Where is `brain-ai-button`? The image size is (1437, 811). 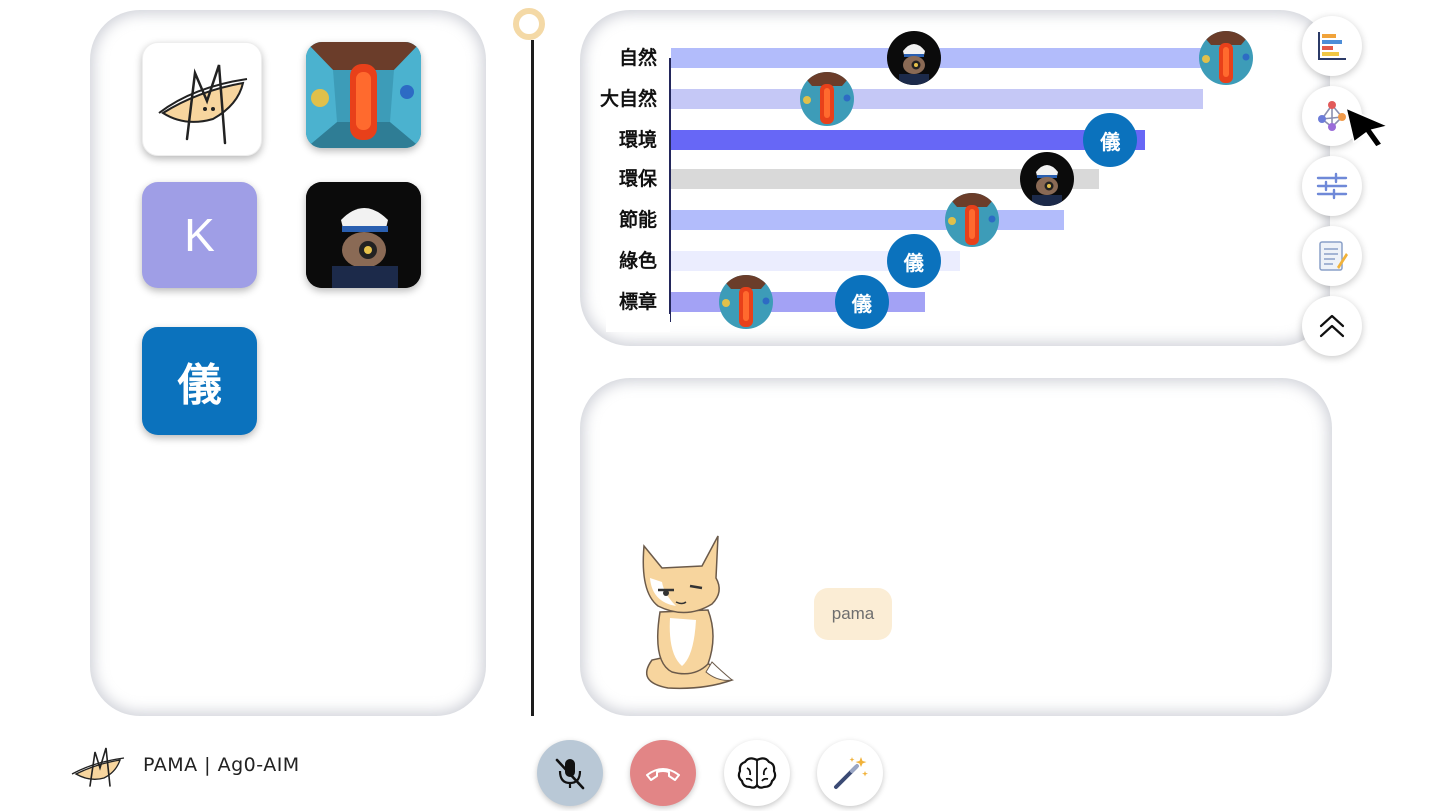
brain-ai-button is located at coordinates (757, 773).